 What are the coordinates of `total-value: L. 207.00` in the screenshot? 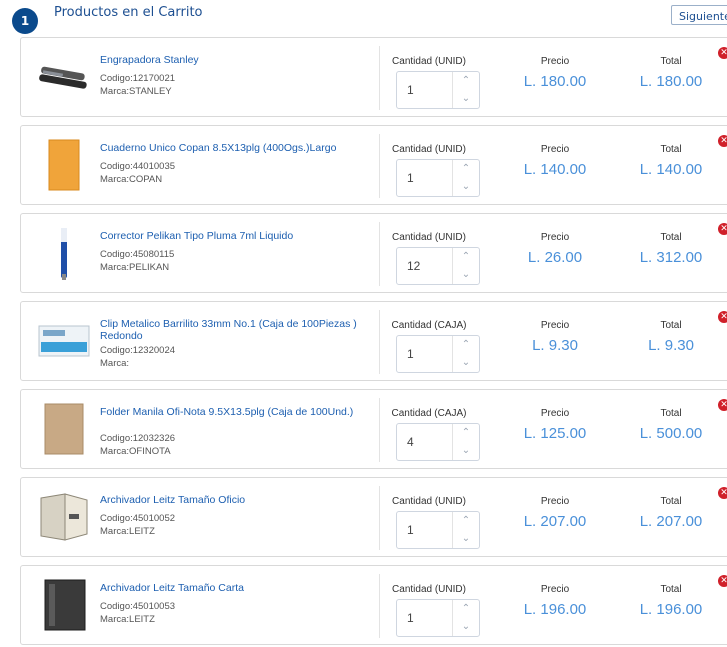 It's located at (671, 521).